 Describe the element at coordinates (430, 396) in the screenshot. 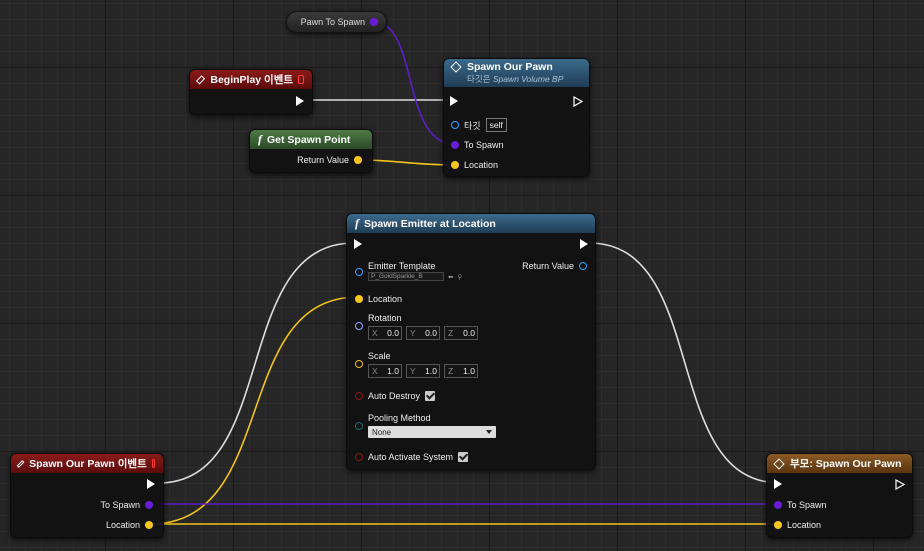

I see `auto-destroy-checkbox` at that location.